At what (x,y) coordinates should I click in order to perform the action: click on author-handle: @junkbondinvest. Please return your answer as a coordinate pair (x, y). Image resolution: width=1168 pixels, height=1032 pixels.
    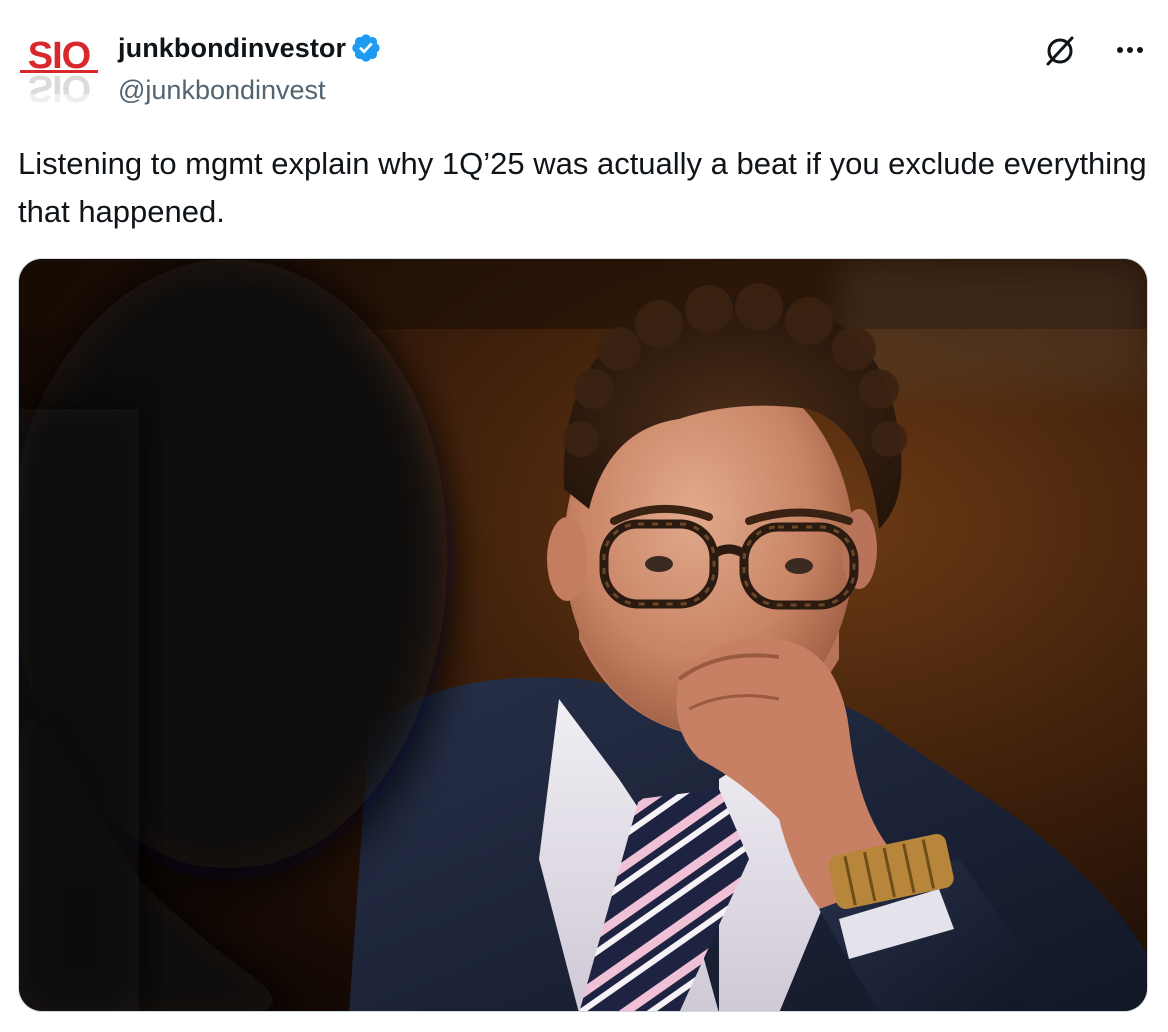
    Looking at the image, I should click on (222, 90).